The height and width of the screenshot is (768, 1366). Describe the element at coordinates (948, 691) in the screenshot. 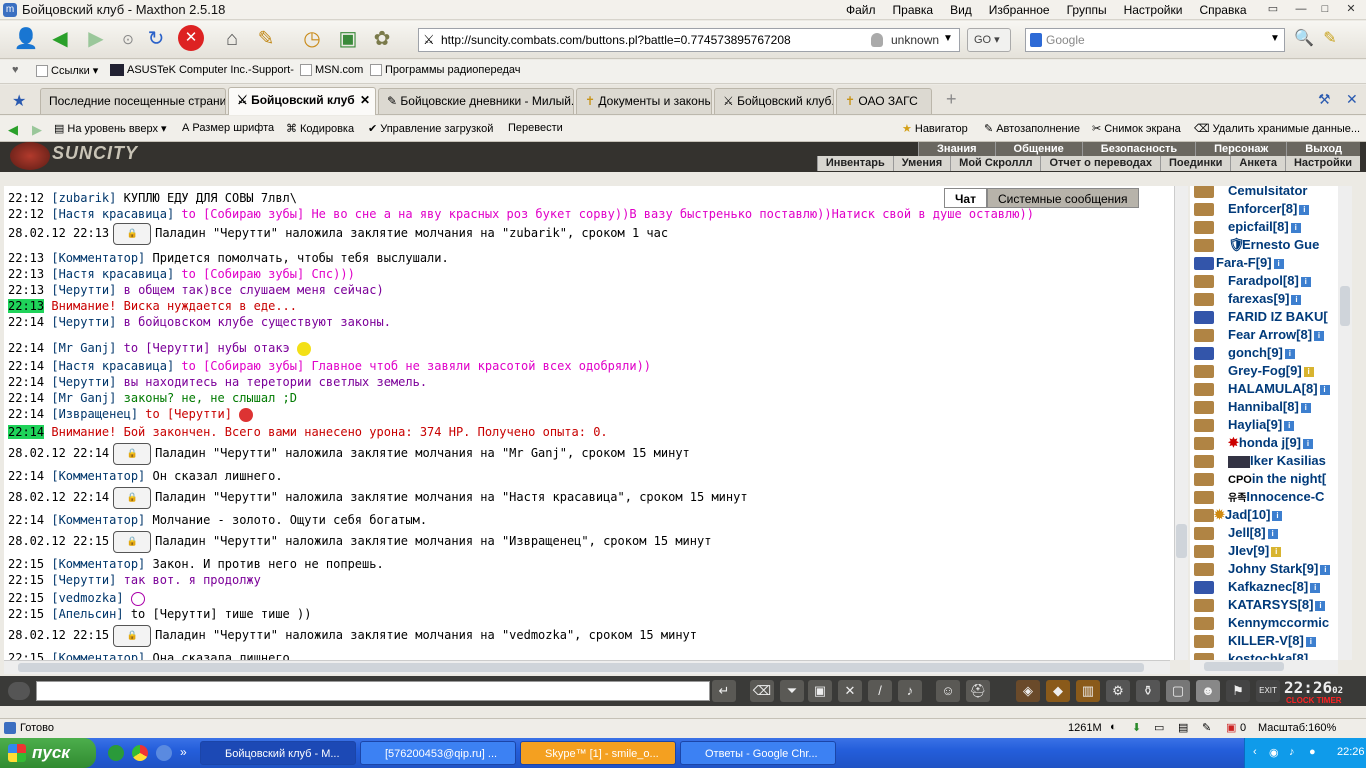

I see `smiley-icon: ☺` at that location.